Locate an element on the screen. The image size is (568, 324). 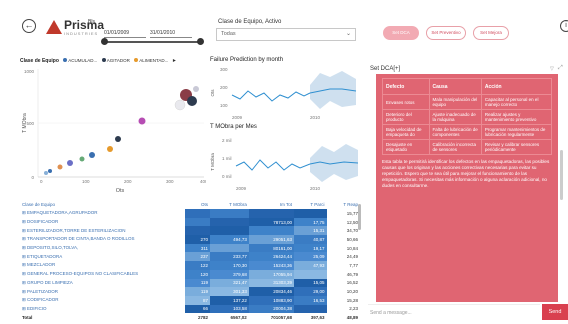
value-cell: 17055,94 is located at coordinates (271, 274).